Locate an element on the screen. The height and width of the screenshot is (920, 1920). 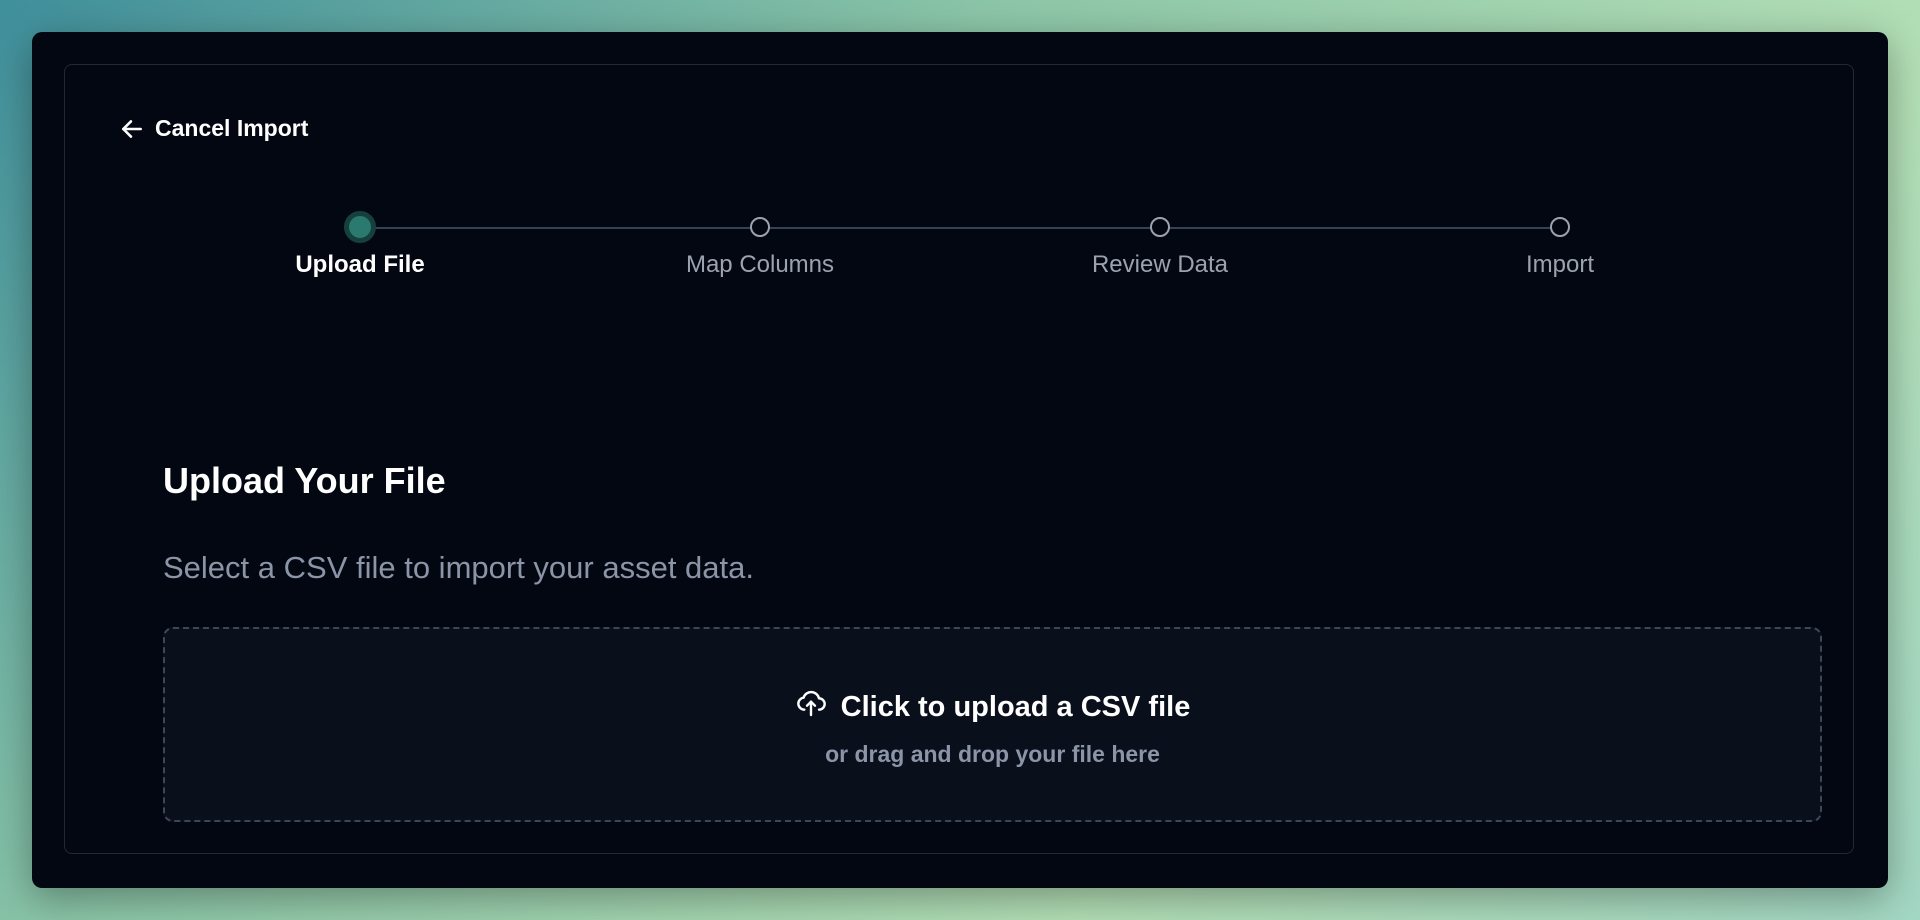
cancel-import-button: Cancel Import is located at coordinates (213, 128).